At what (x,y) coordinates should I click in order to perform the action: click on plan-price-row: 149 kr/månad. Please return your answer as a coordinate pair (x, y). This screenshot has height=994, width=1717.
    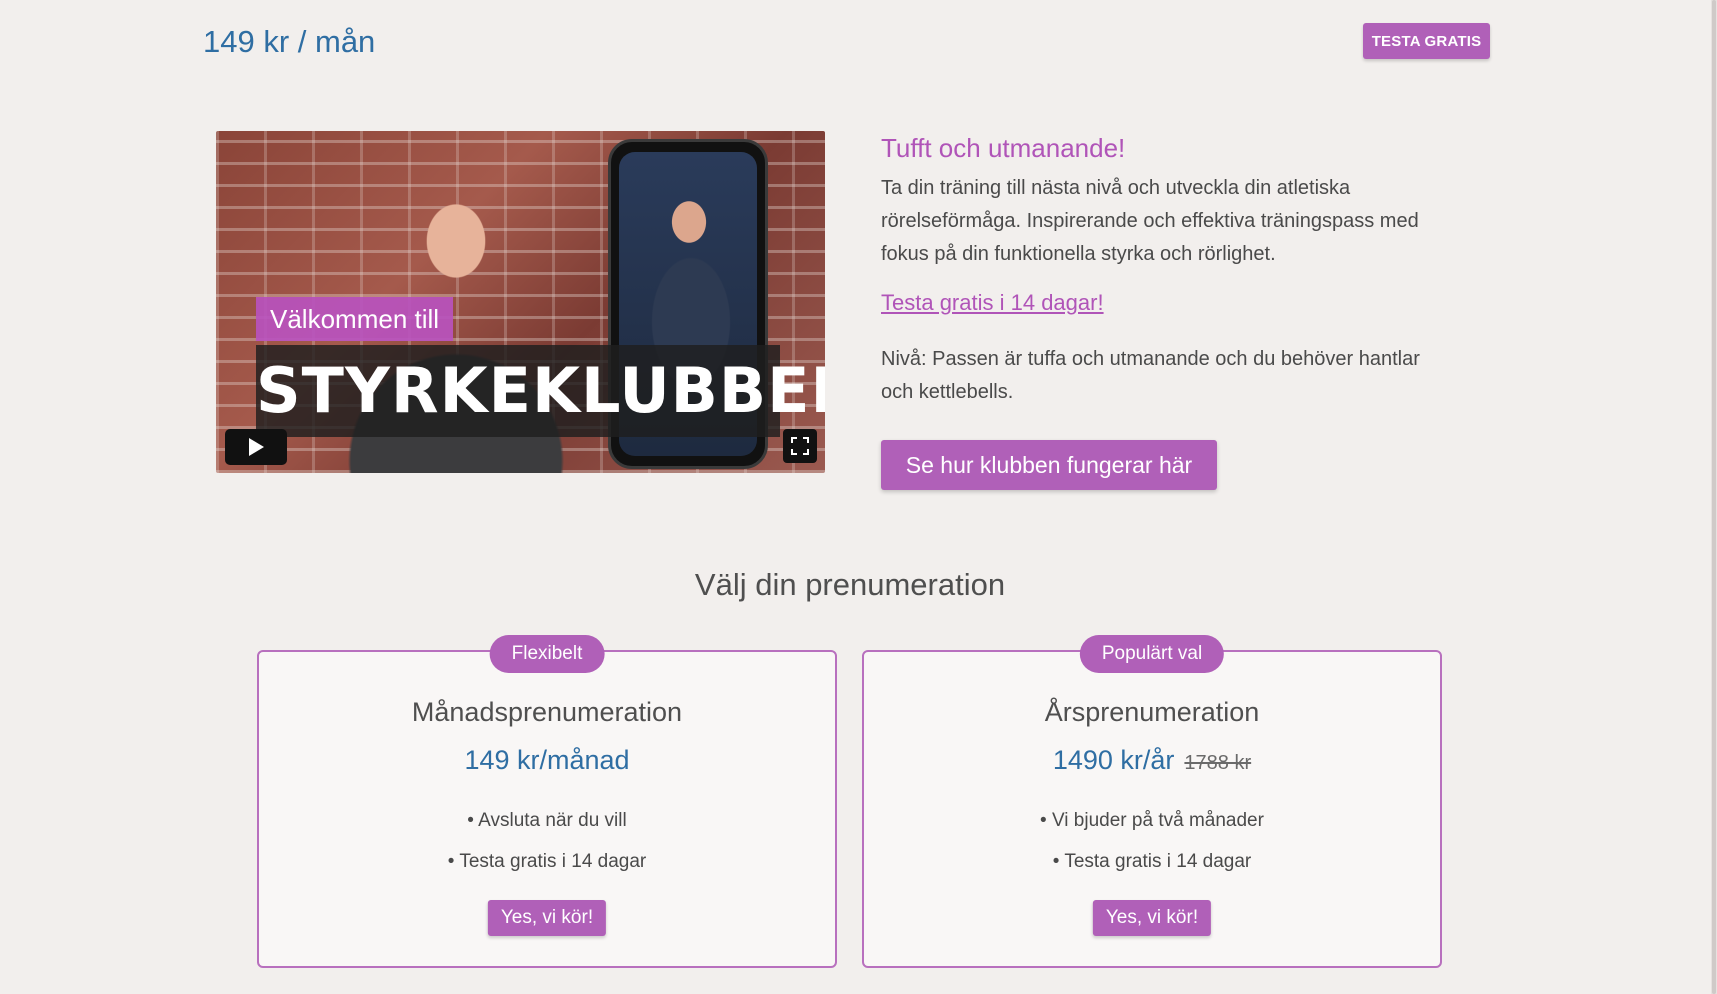
    Looking at the image, I should click on (547, 760).